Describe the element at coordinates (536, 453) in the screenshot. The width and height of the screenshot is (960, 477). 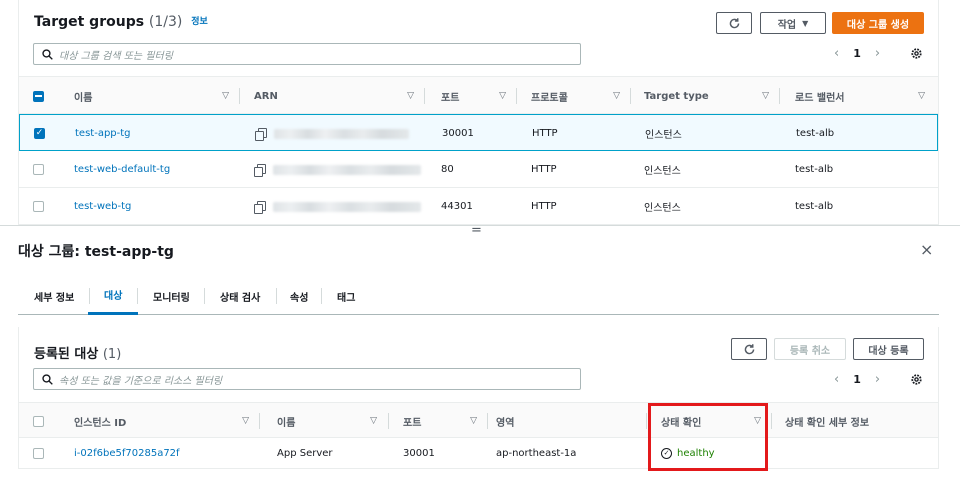
I see `zone-cell: ap-northeast-1a` at that location.